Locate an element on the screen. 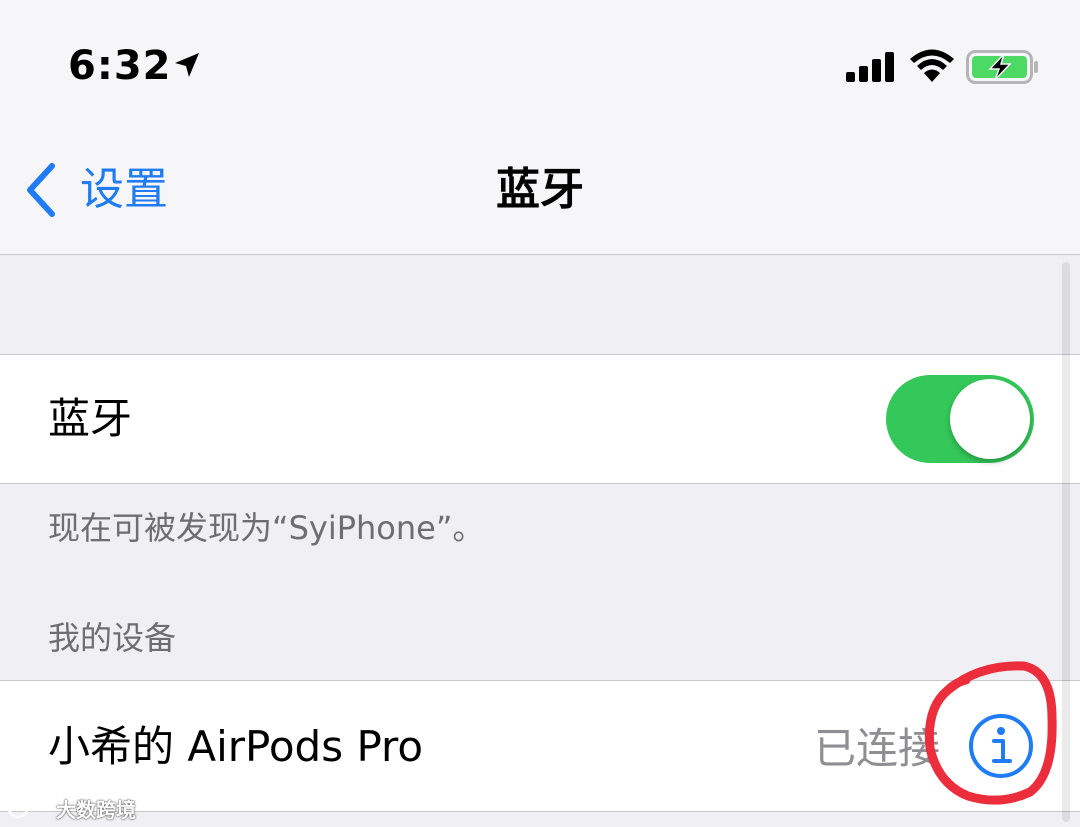  watermark: 大数跨境 is located at coordinates (72, 808).